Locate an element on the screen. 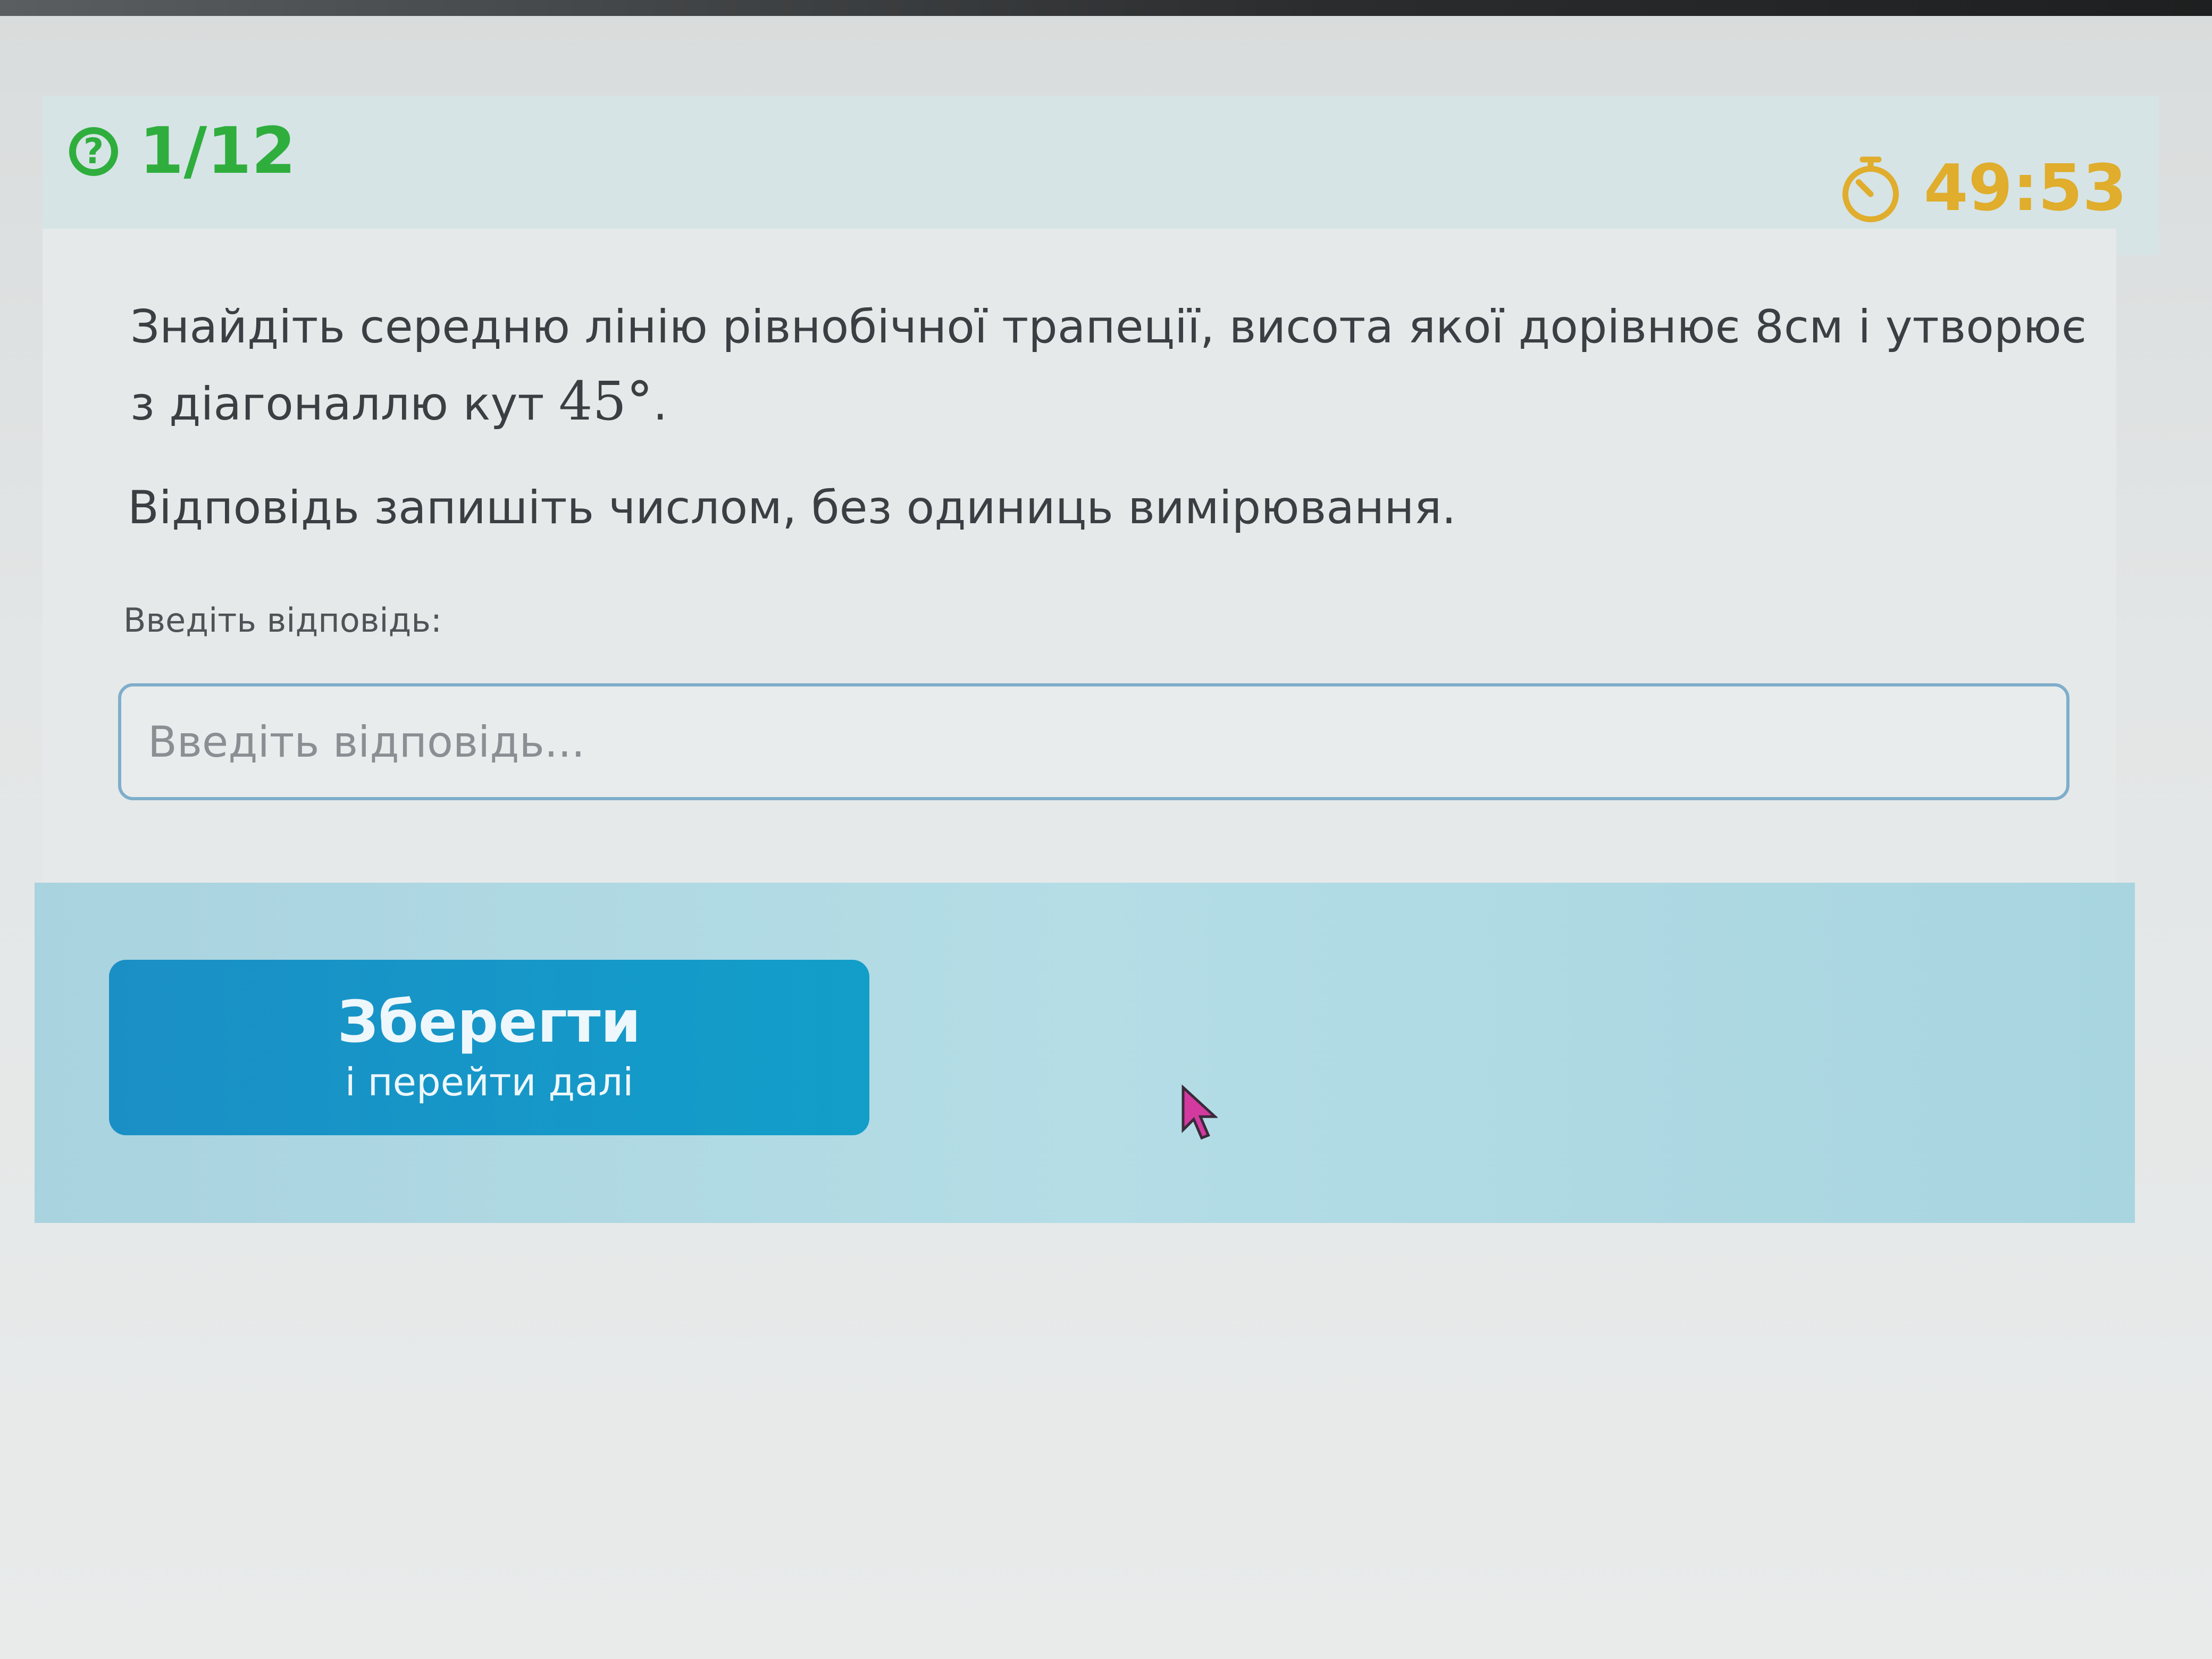 The width and height of the screenshot is (2212, 1659). answer-input is located at coordinates (1093, 741).